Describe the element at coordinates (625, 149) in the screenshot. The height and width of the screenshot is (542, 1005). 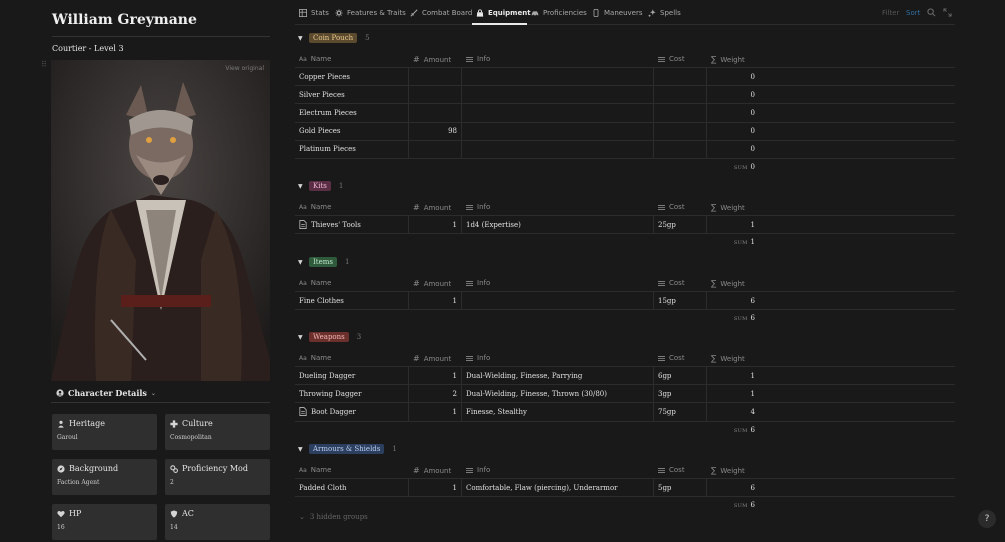
I see `table-row: Platinum Pieces 0` at that location.